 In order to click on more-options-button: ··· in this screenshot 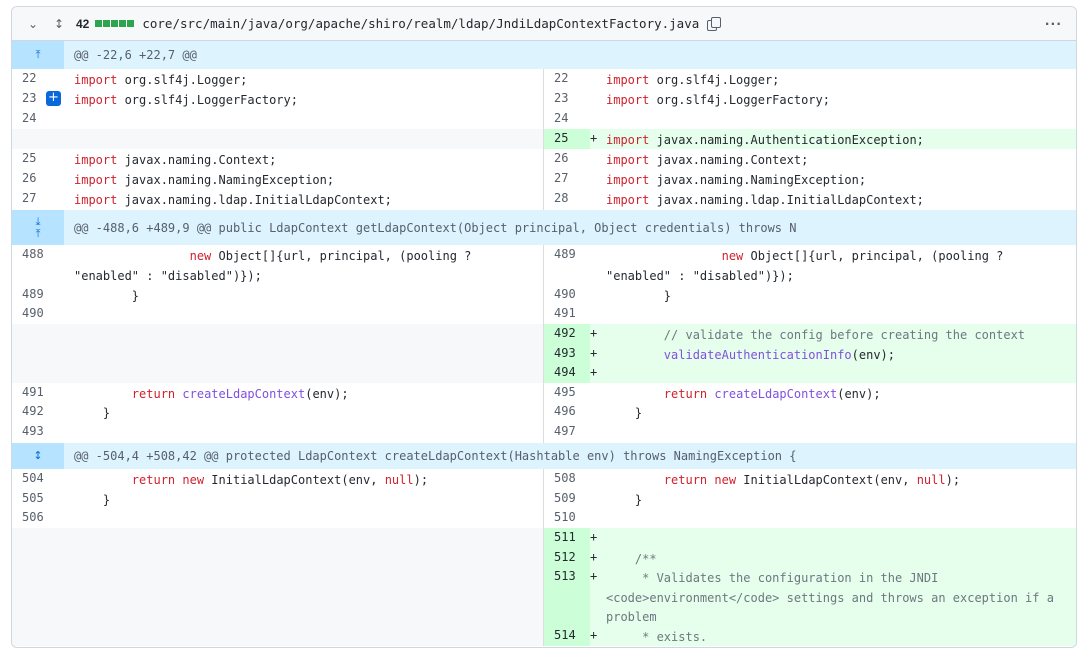, I will do `click(1053, 23)`.